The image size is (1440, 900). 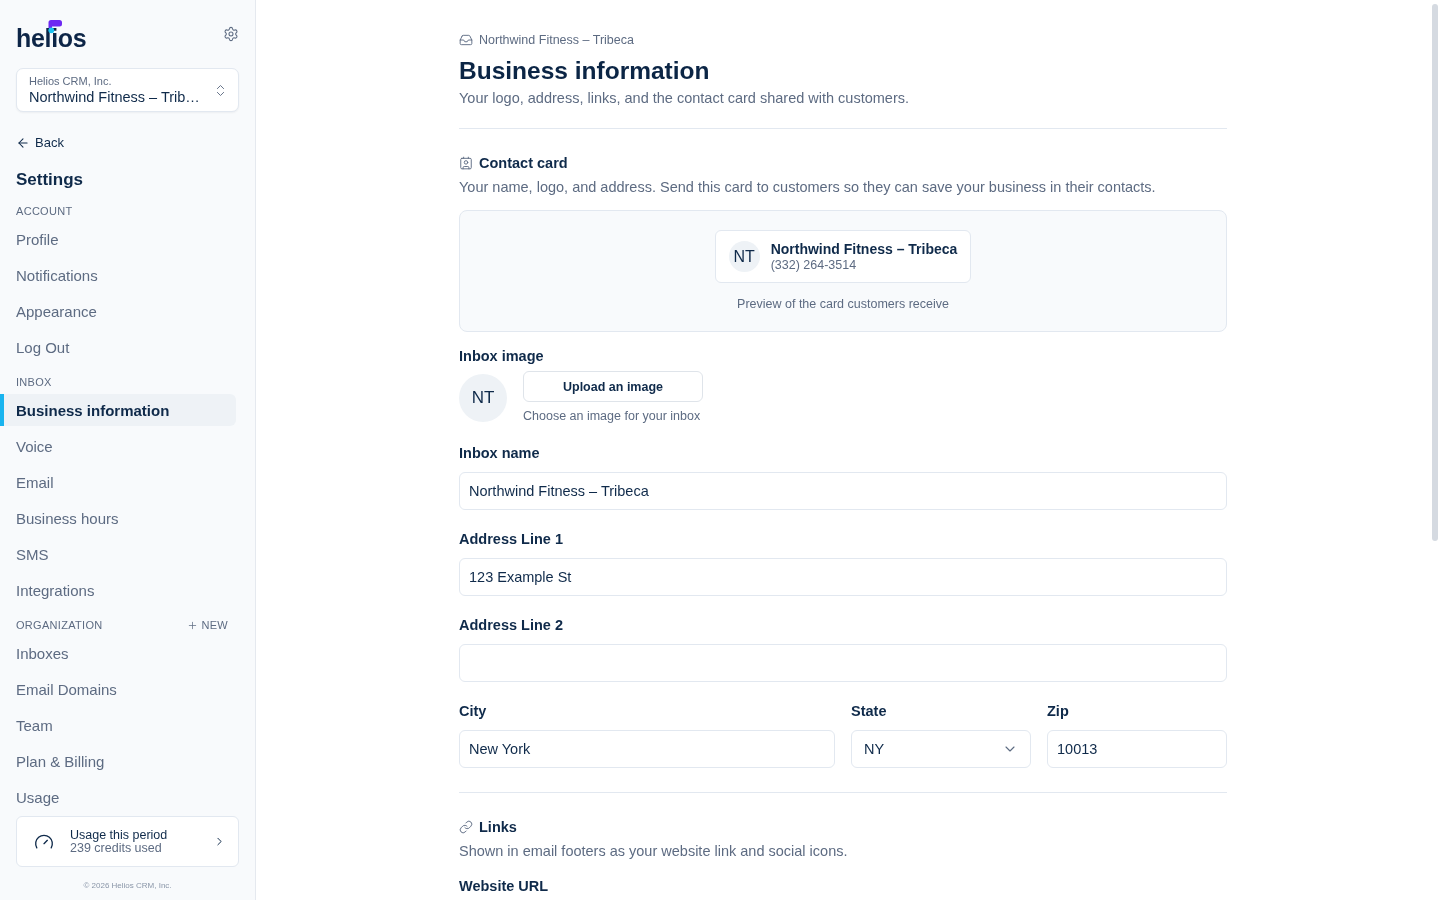 I want to click on nav-item: Notifications, so click(x=118, y=275).